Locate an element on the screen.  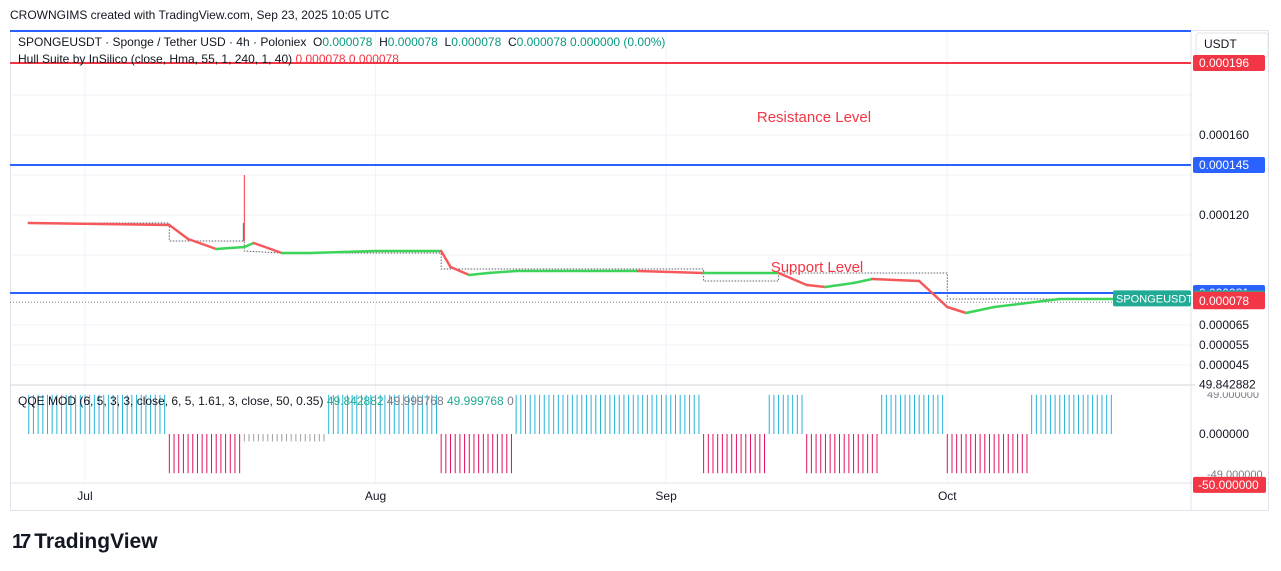
qqe-value-1: 49.842882 is located at coordinates (355, 401).